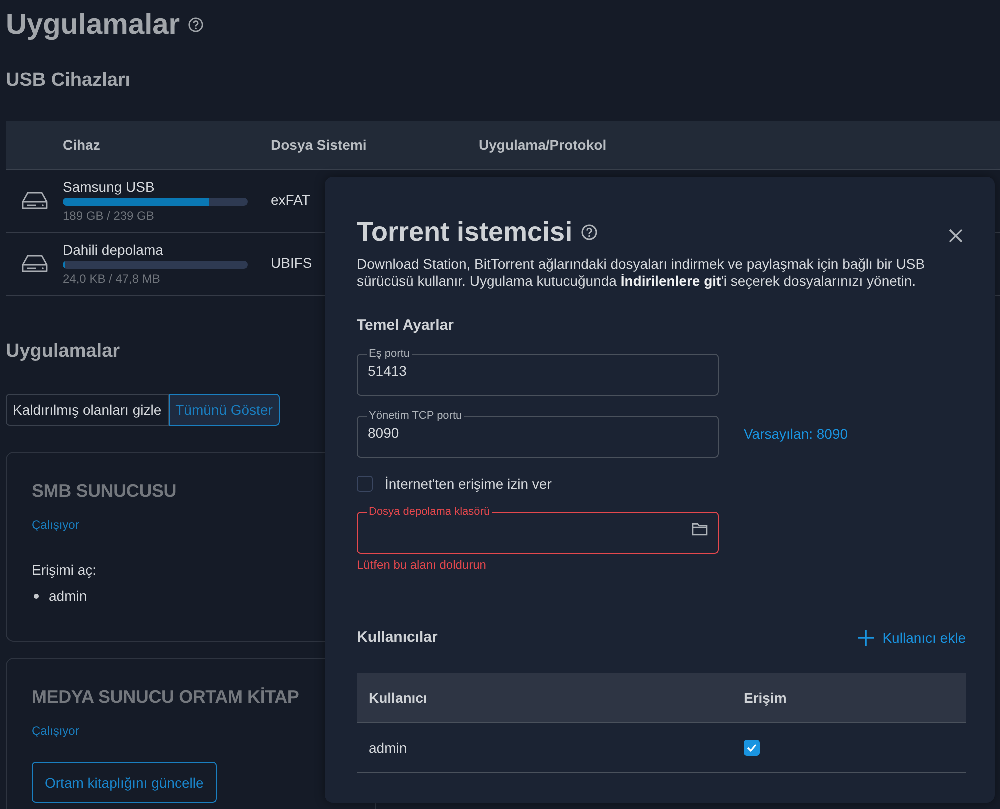 This screenshot has width=1000, height=809. I want to click on filter-button: Tümünü Göster, so click(224, 410).